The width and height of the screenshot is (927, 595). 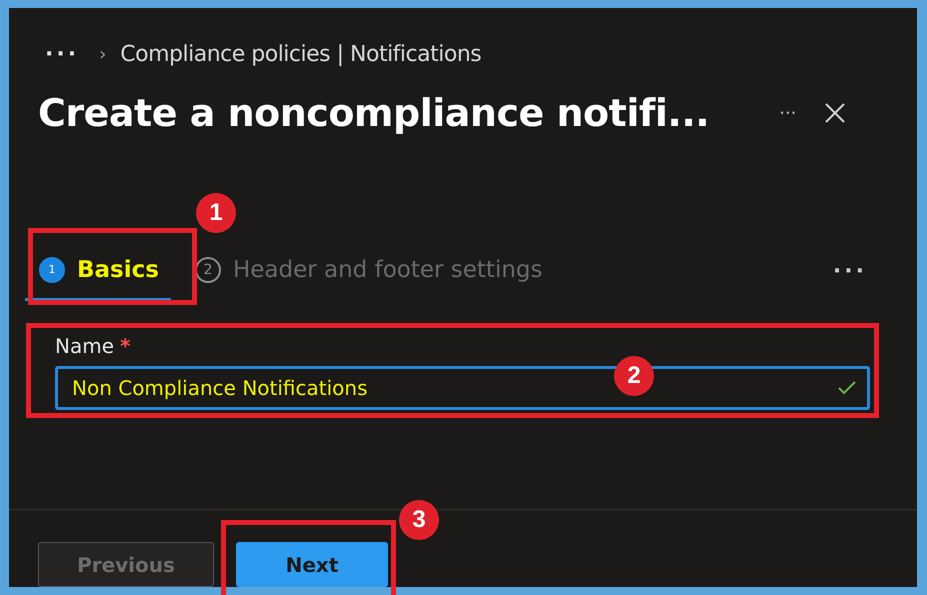 What do you see at coordinates (98, 271) in the screenshot?
I see `wizard-tab: 1 Basics` at bounding box center [98, 271].